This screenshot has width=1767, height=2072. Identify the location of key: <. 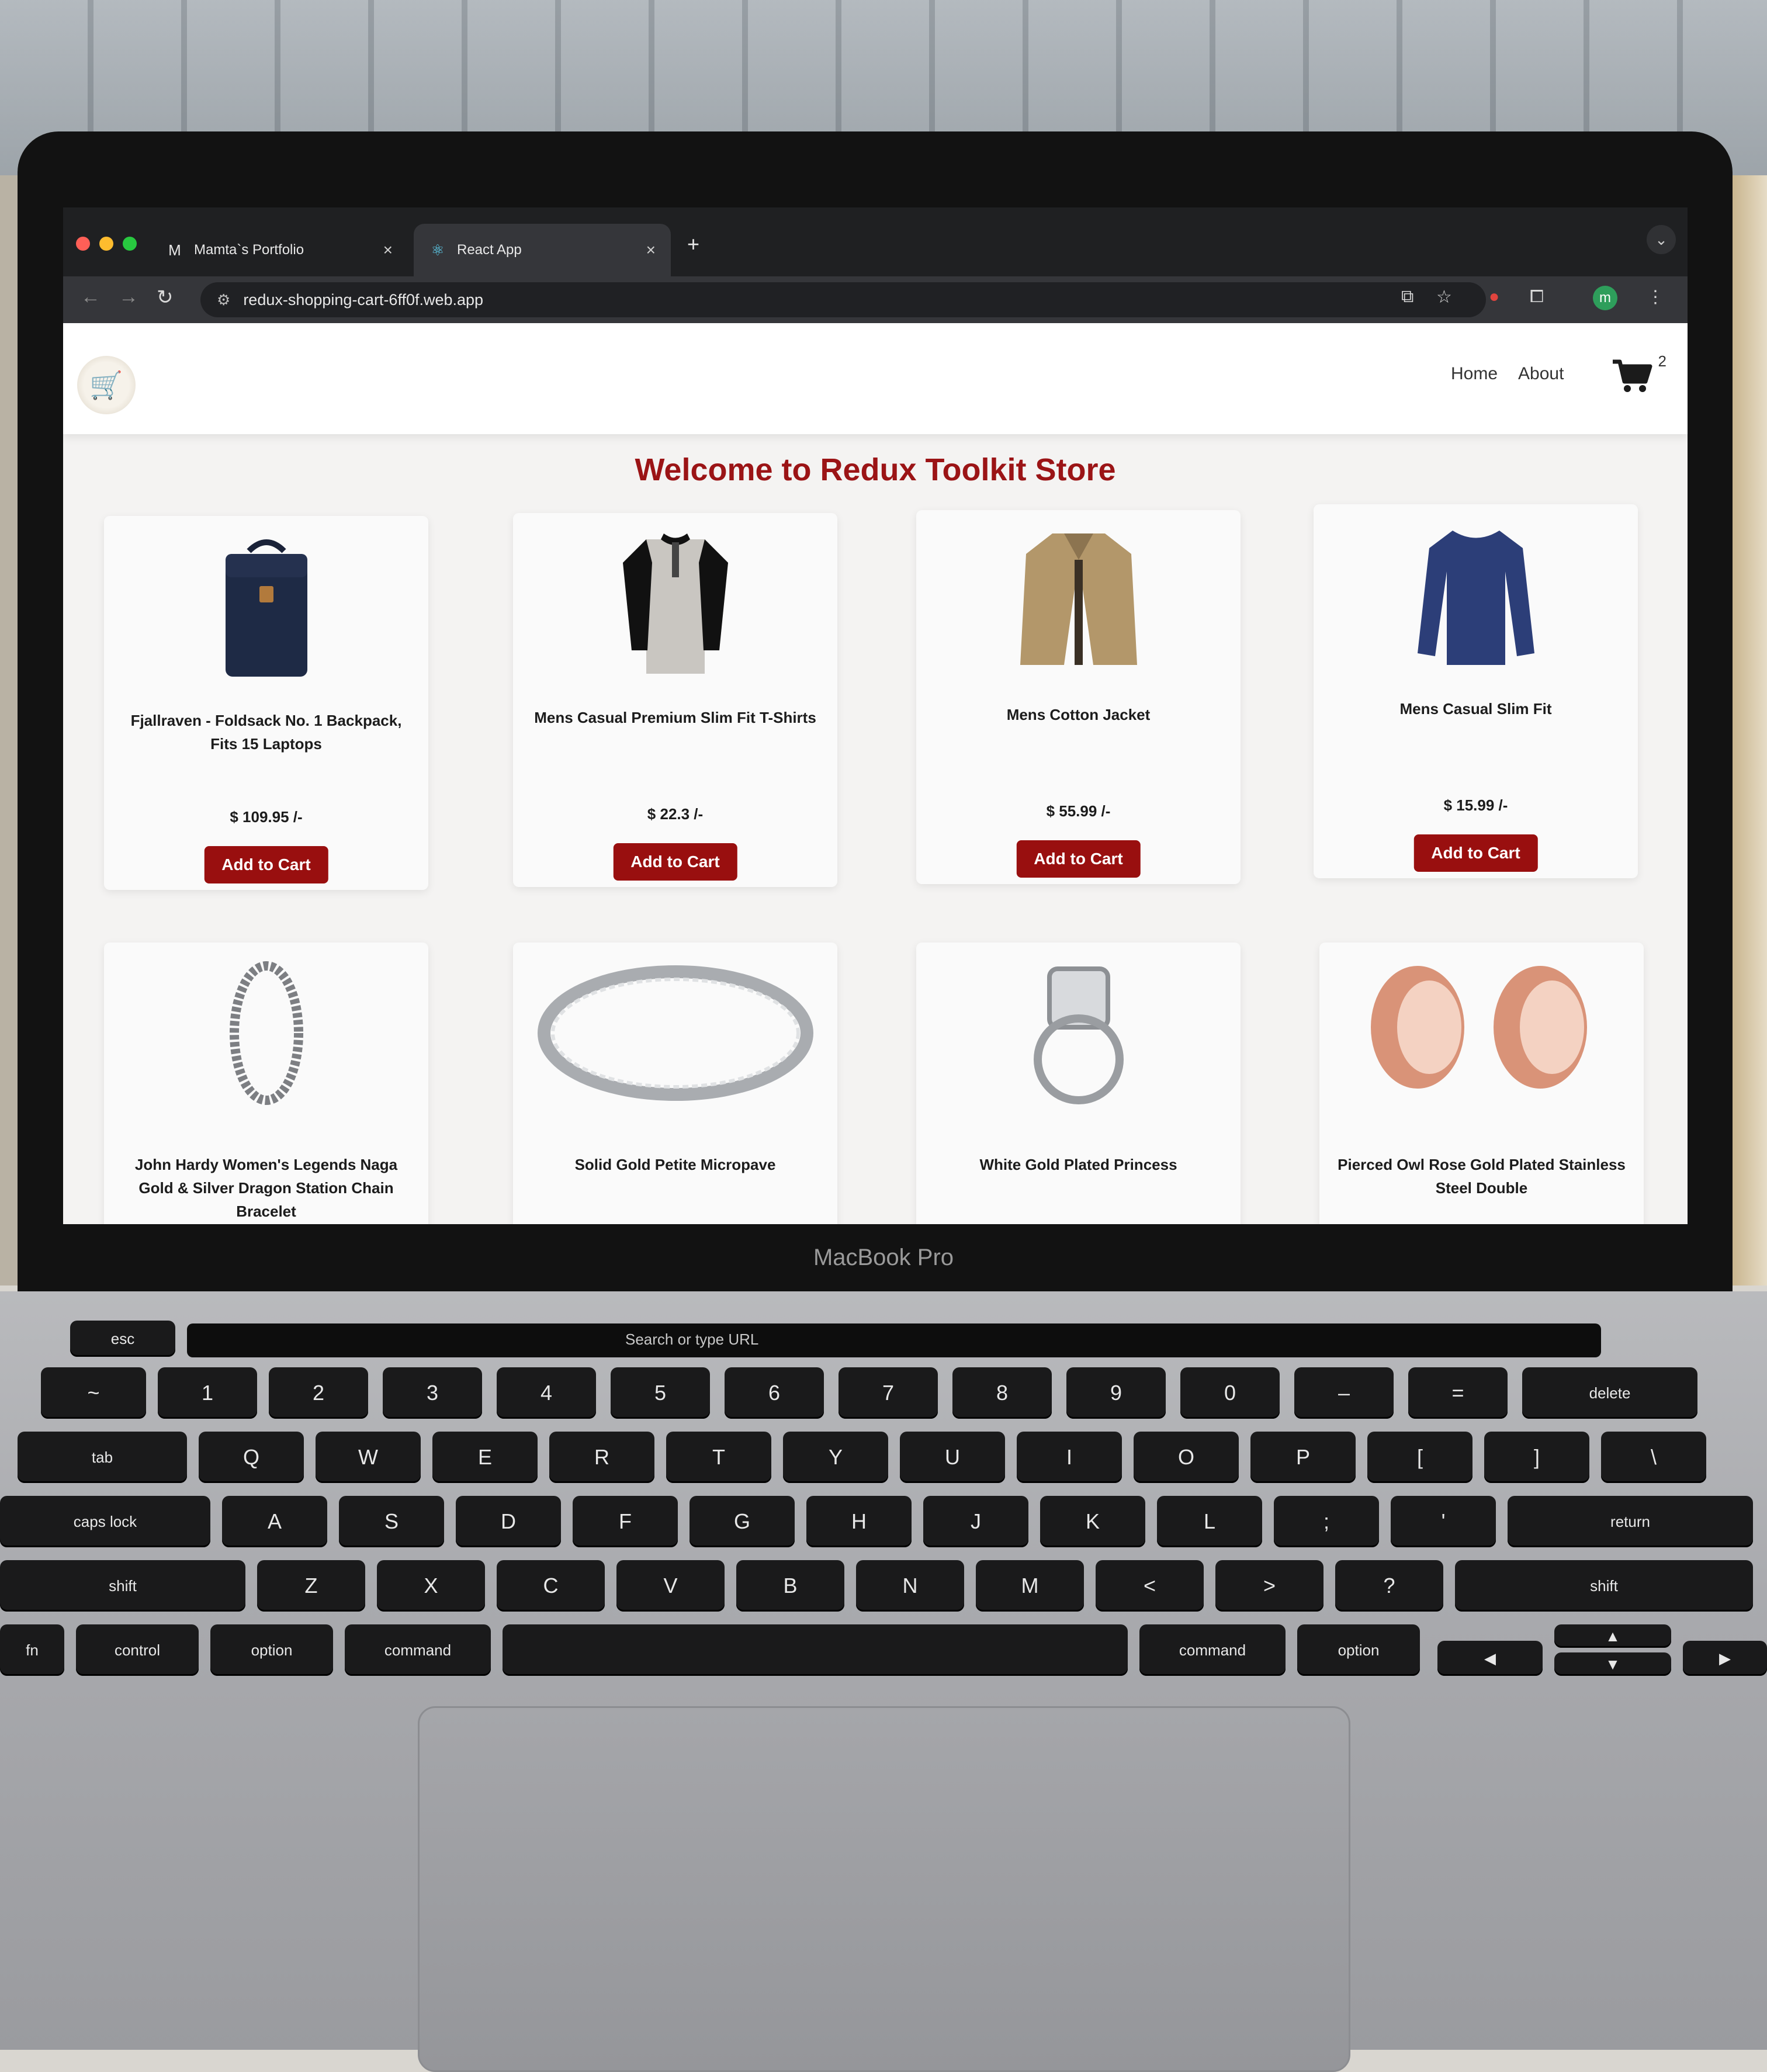
(1150, 1586).